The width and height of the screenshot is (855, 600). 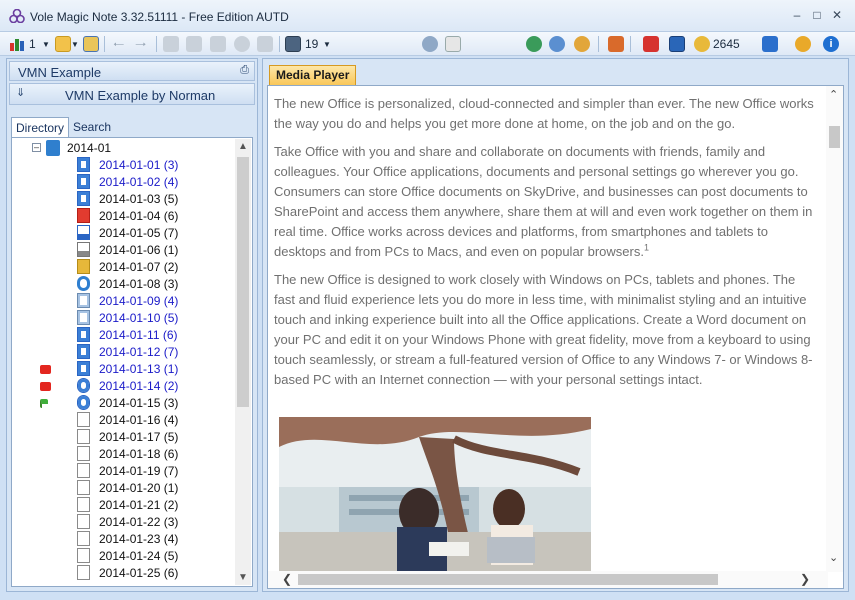 What do you see at coordinates (171, 44) in the screenshot?
I see `cut-icon` at bounding box center [171, 44].